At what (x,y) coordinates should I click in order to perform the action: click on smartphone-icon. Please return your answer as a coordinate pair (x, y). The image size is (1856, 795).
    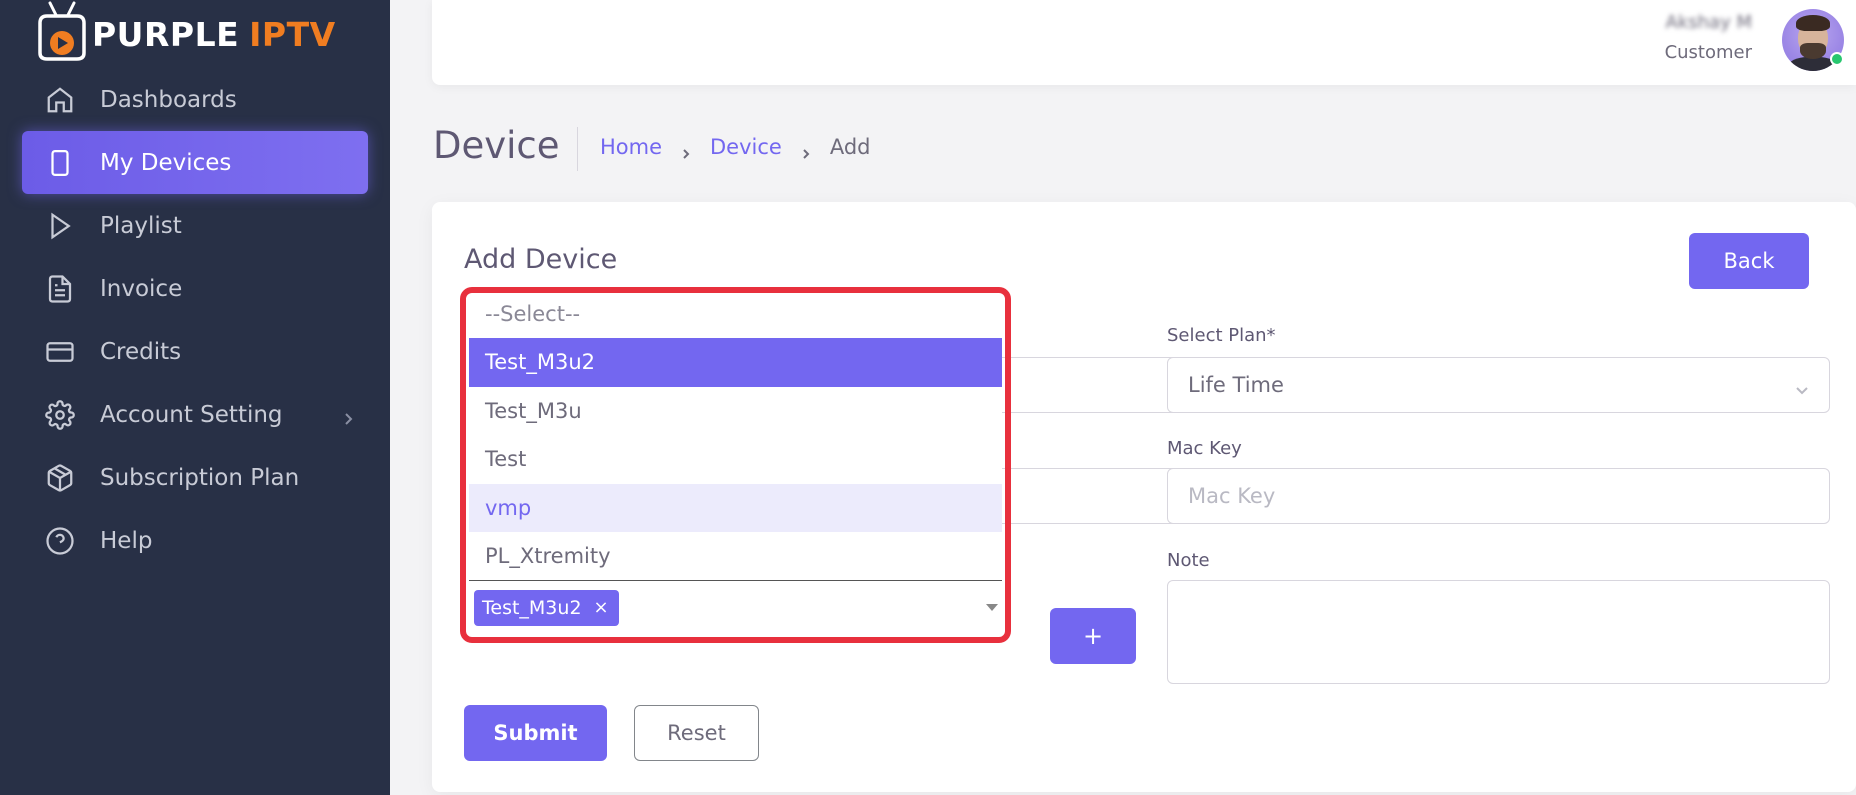
    Looking at the image, I should click on (60, 163).